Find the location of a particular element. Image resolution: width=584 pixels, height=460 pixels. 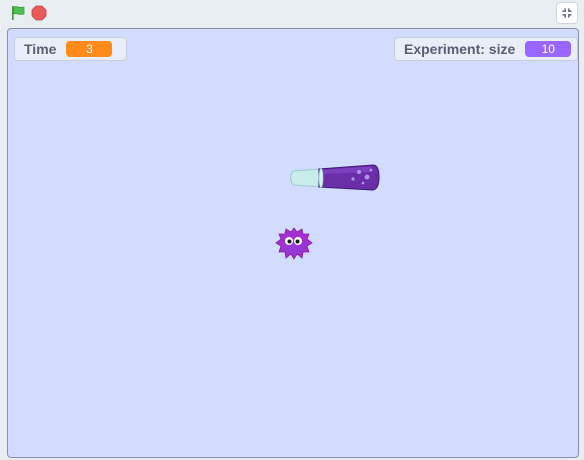

fullscreen-button is located at coordinates (567, 13).